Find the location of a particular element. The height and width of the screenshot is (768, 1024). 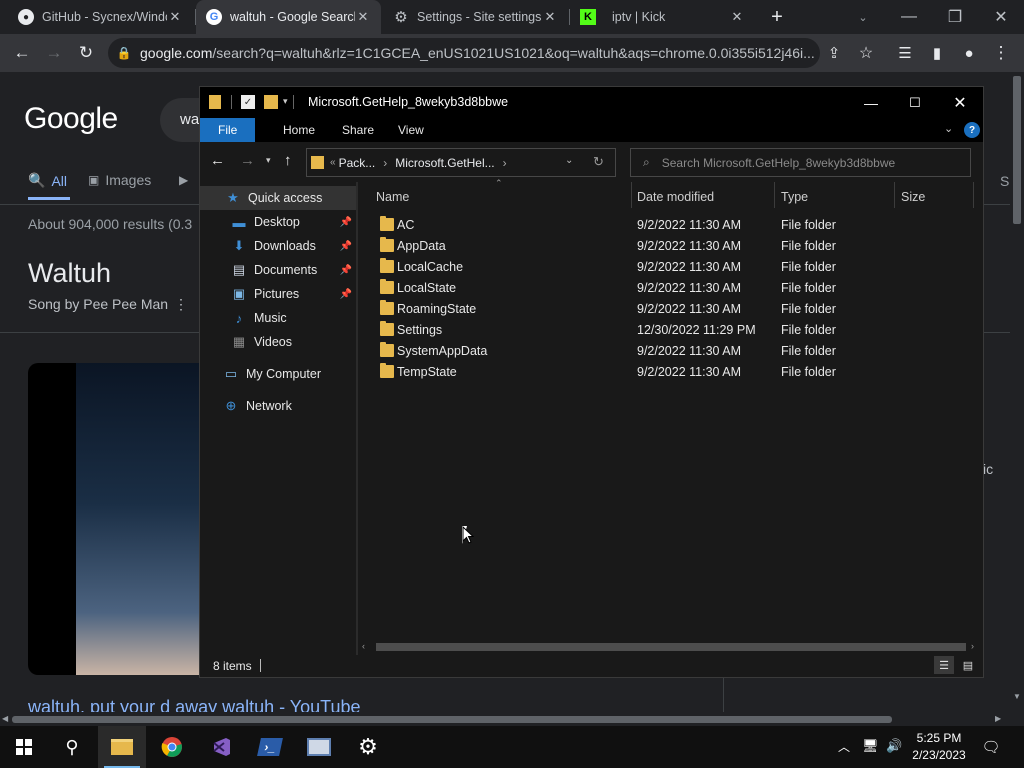

side-panel-icon: ▮ is located at coordinates (937, 53).